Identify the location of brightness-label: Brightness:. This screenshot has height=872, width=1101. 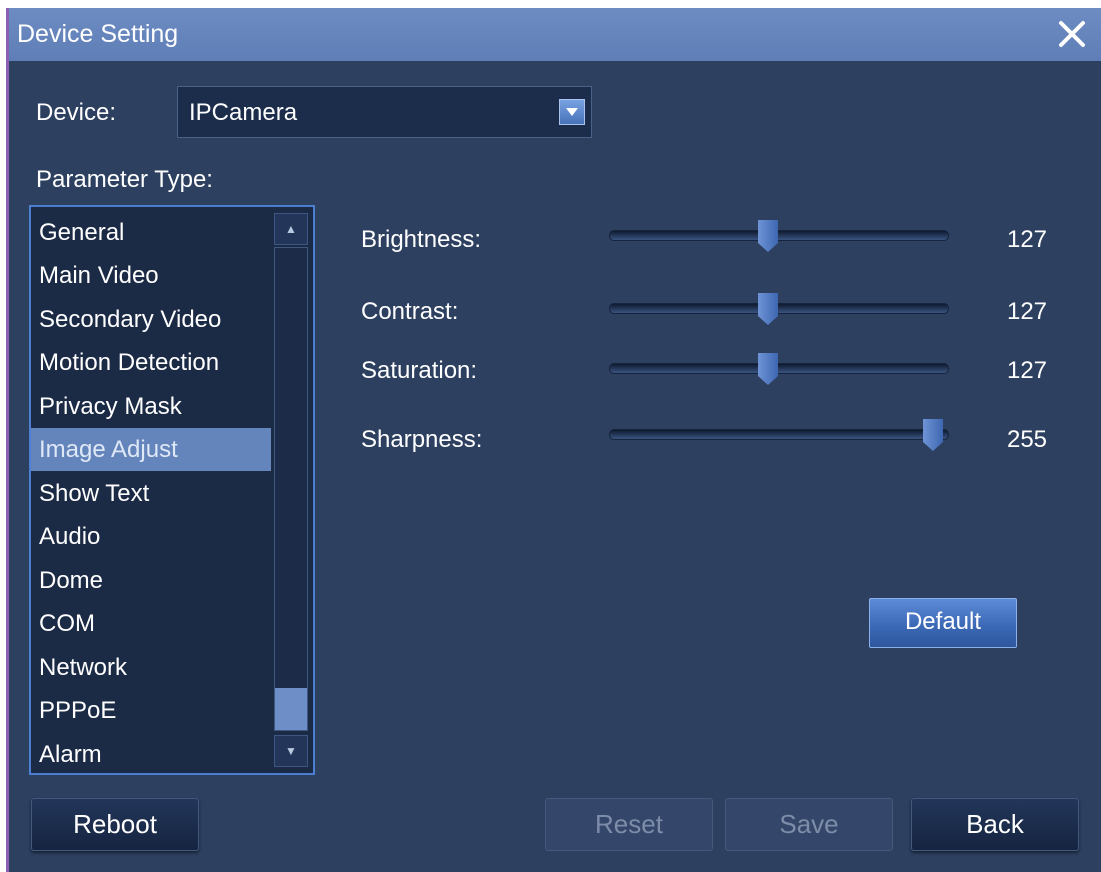
(421, 239).